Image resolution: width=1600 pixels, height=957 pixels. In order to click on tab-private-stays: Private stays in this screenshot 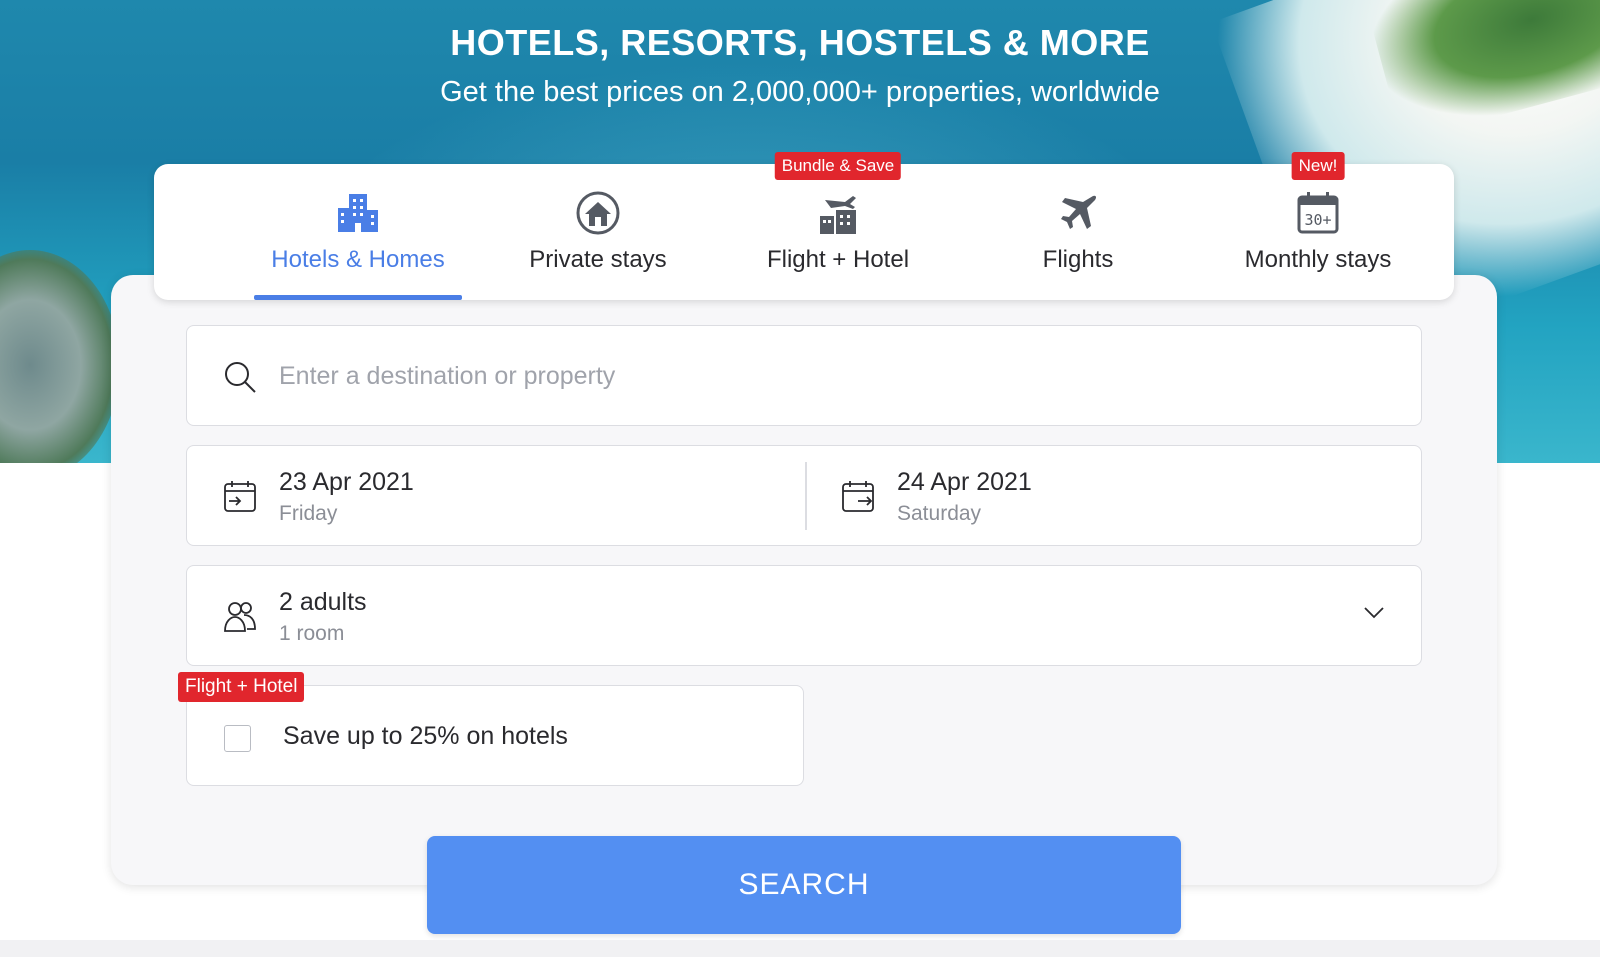, I will do `click(598, 232)`.